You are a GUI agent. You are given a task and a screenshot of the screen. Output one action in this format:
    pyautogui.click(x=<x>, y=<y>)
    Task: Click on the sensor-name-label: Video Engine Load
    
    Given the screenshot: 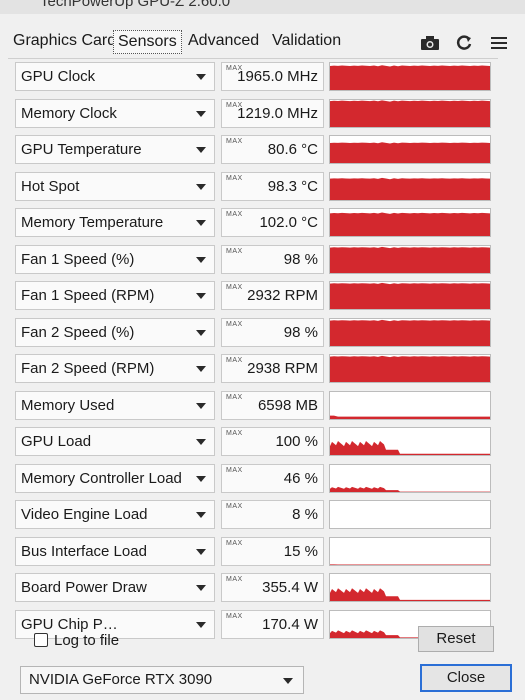 What is the action you would take?
    pyautogui.click(x=84, y=514)
    